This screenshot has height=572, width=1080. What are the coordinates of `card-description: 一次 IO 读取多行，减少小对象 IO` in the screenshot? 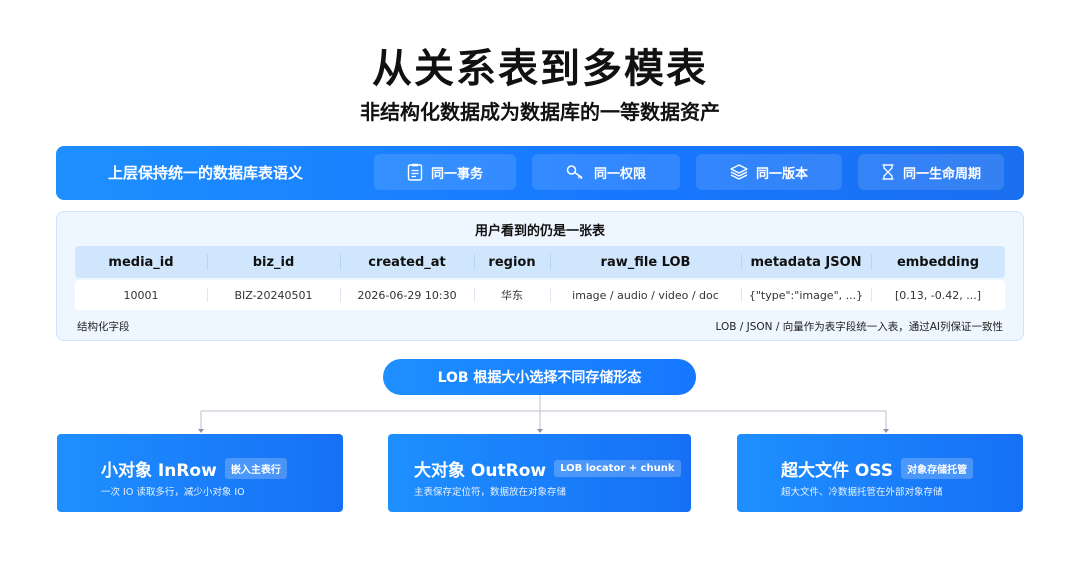 It's located at (173, 492).